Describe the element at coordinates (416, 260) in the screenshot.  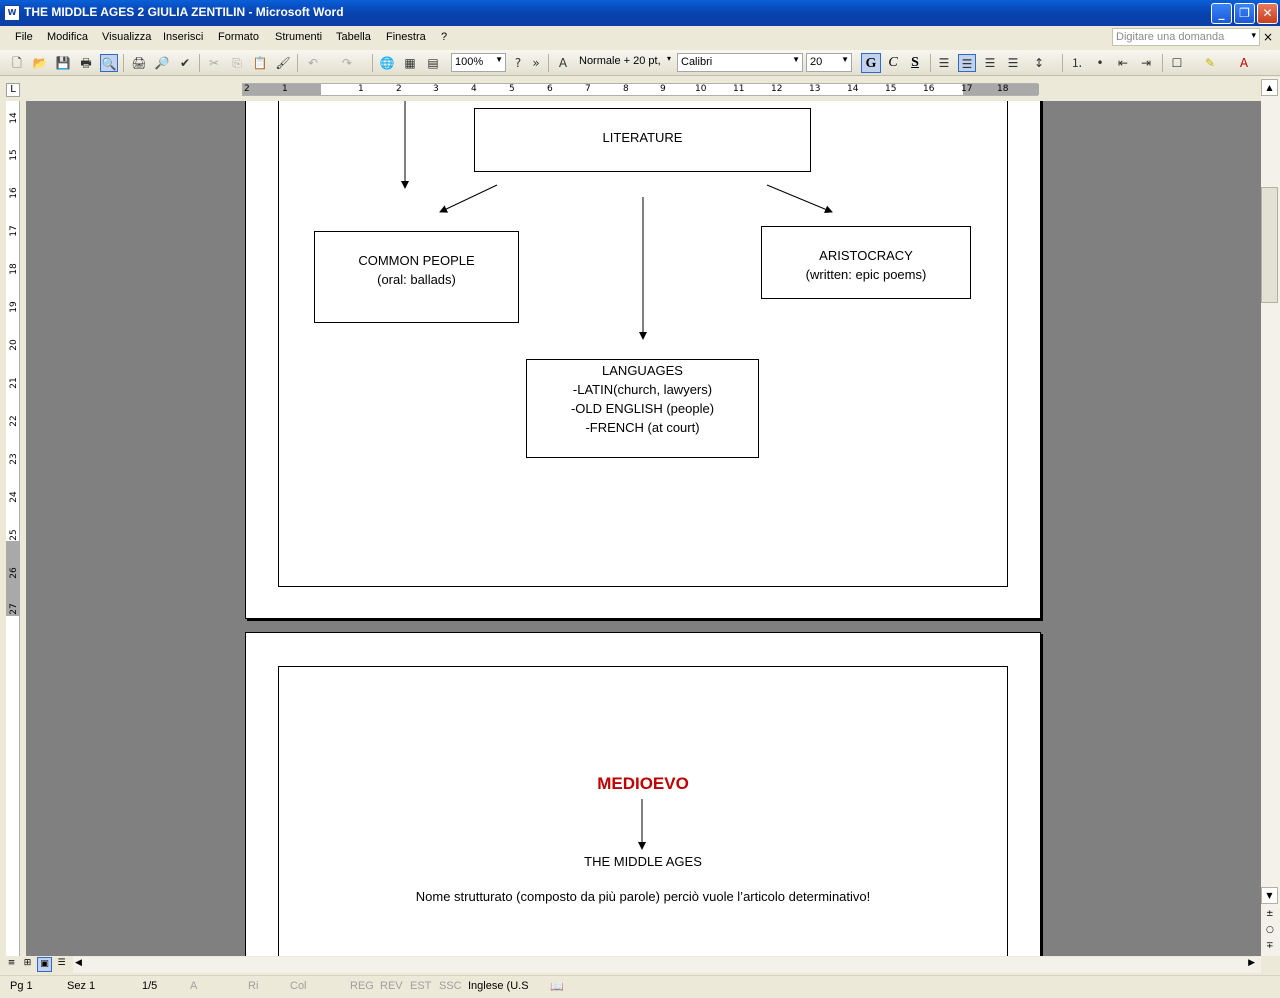
I see `common-people-title: COMMON PEOPLE` at that location.